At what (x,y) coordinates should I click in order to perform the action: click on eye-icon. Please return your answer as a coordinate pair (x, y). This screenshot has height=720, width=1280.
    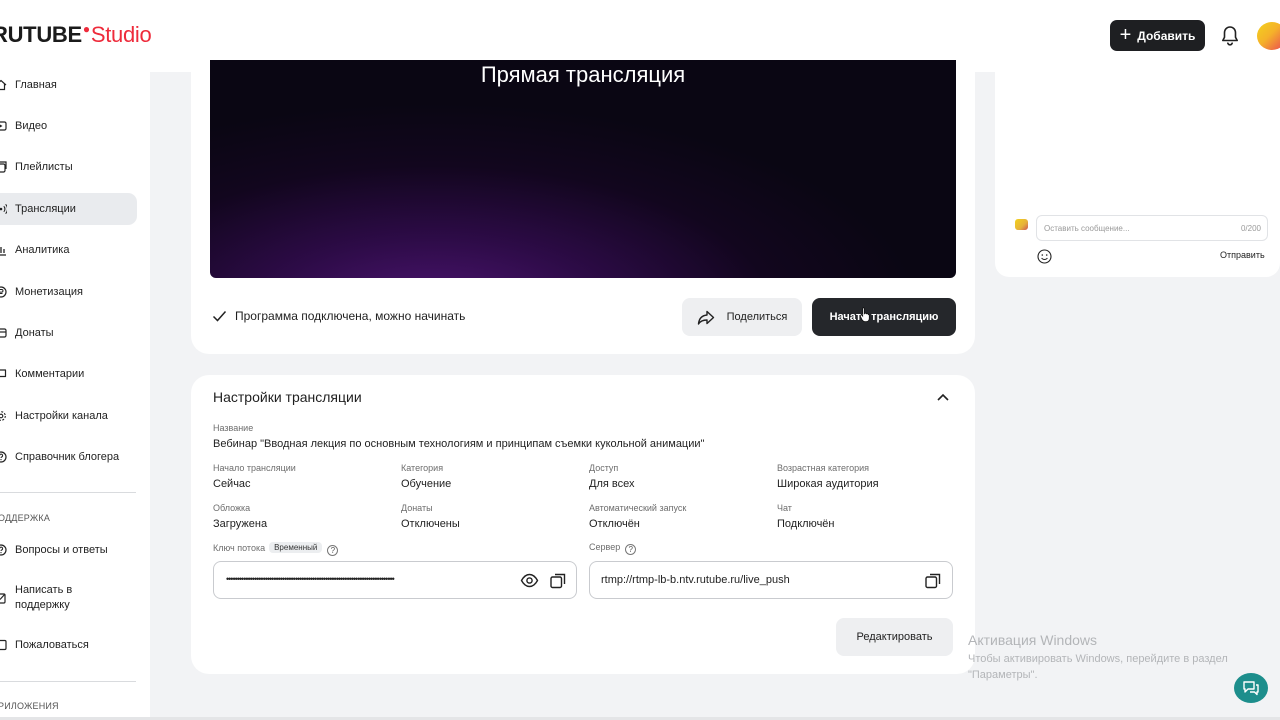
    Looking at the image, I should click on (529, 580).